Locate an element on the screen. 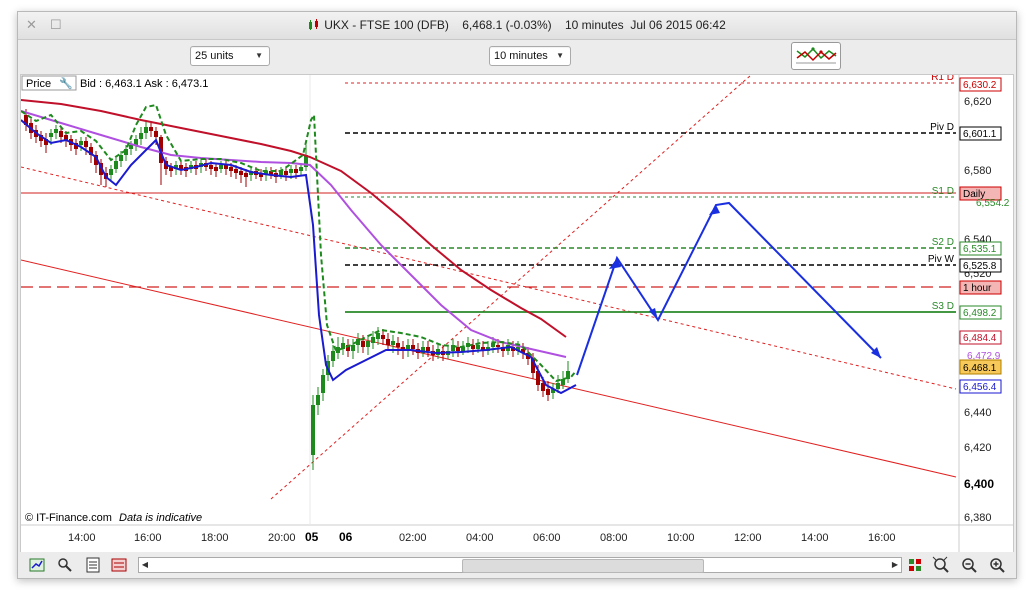 This screenshot has height=599, width=1032. level-tag-value: 6,630.2 is located at coordinates (980, 85).